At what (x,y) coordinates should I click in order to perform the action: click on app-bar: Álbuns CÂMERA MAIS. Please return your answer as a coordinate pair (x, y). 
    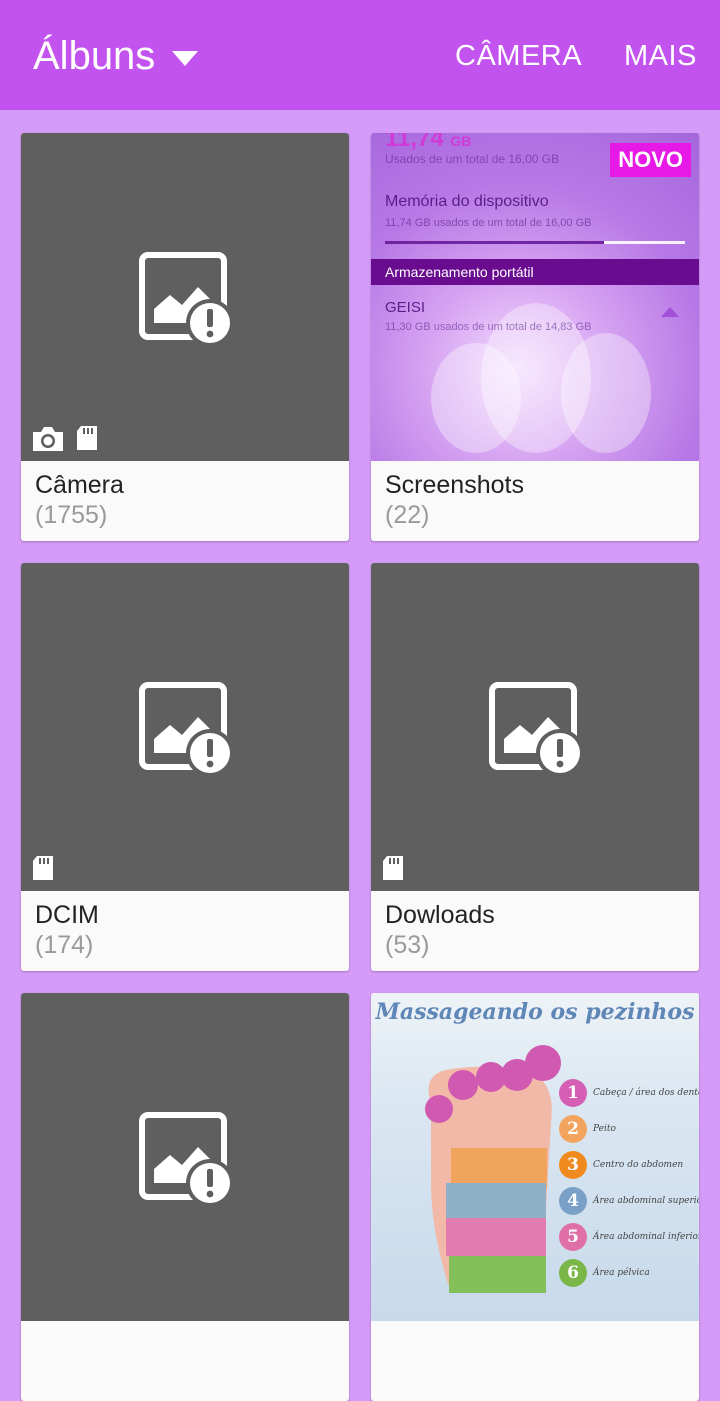
    Looking at the image, I should click on (360, 55).